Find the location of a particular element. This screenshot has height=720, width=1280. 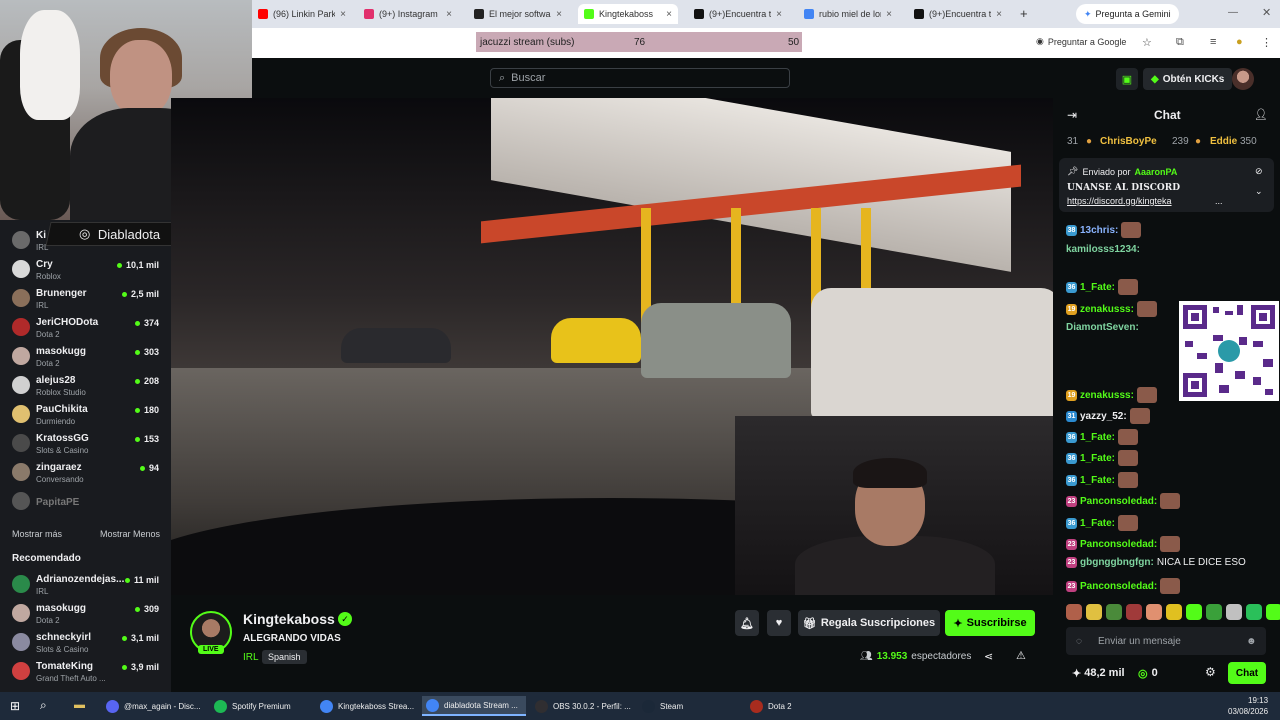

browser-tab: El mejor software × is located at coordinates (518, 14).